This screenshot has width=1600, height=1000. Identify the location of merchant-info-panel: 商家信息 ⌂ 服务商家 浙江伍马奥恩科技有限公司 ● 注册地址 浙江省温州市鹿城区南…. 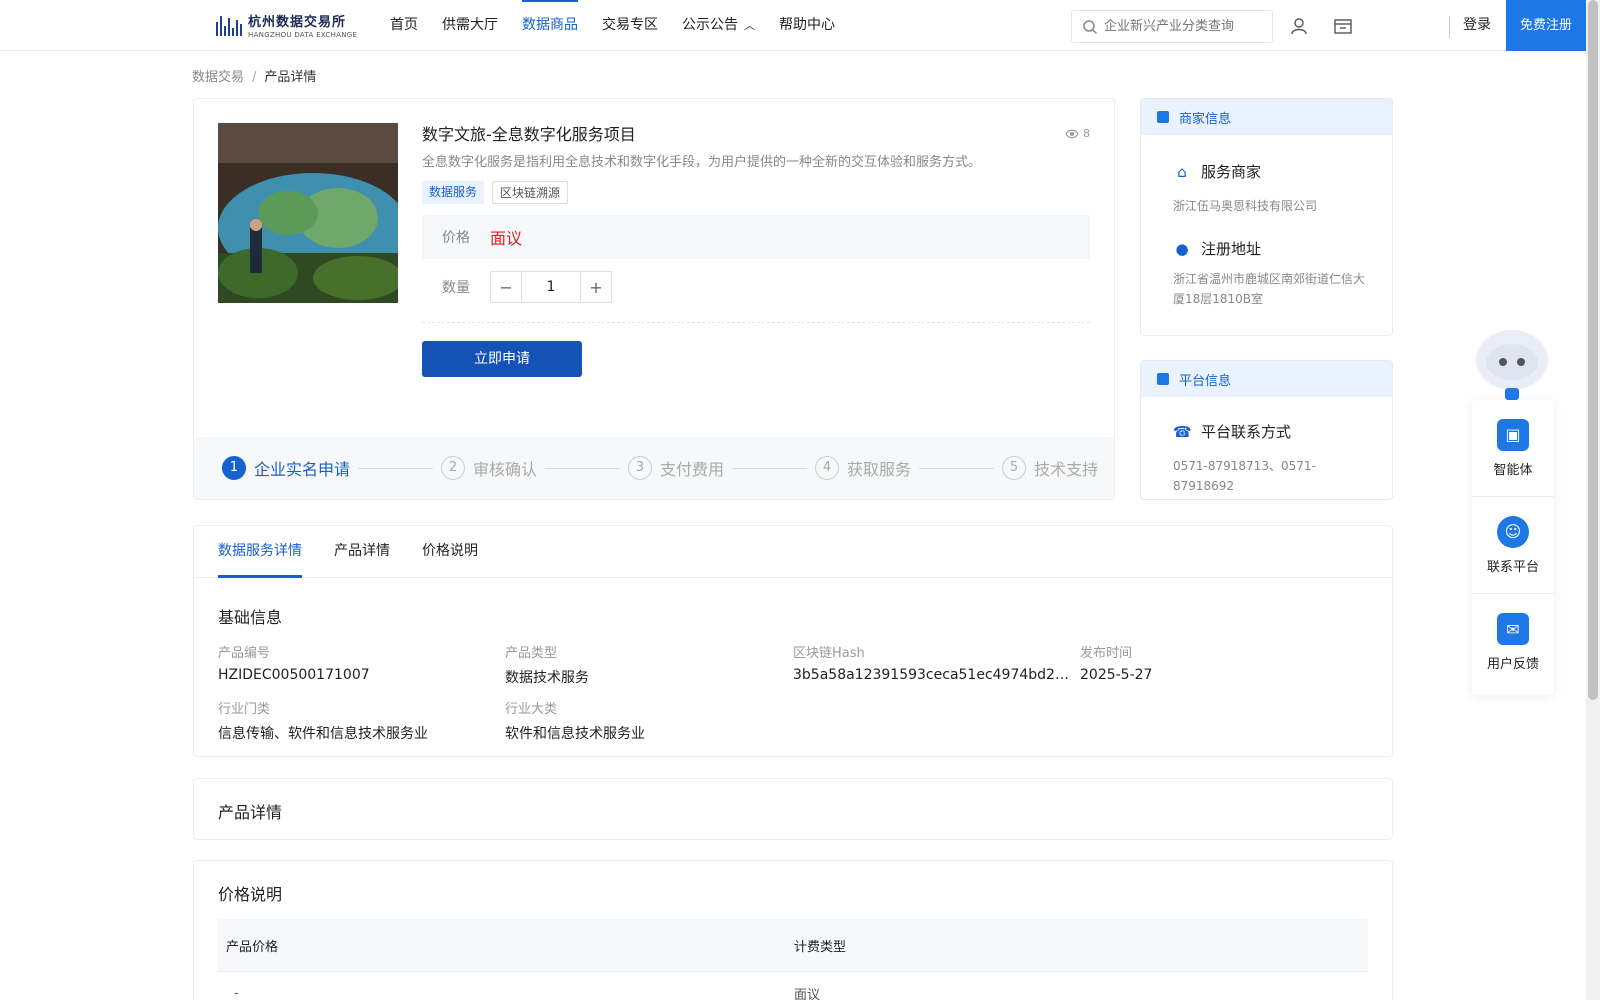
(1266, 217).